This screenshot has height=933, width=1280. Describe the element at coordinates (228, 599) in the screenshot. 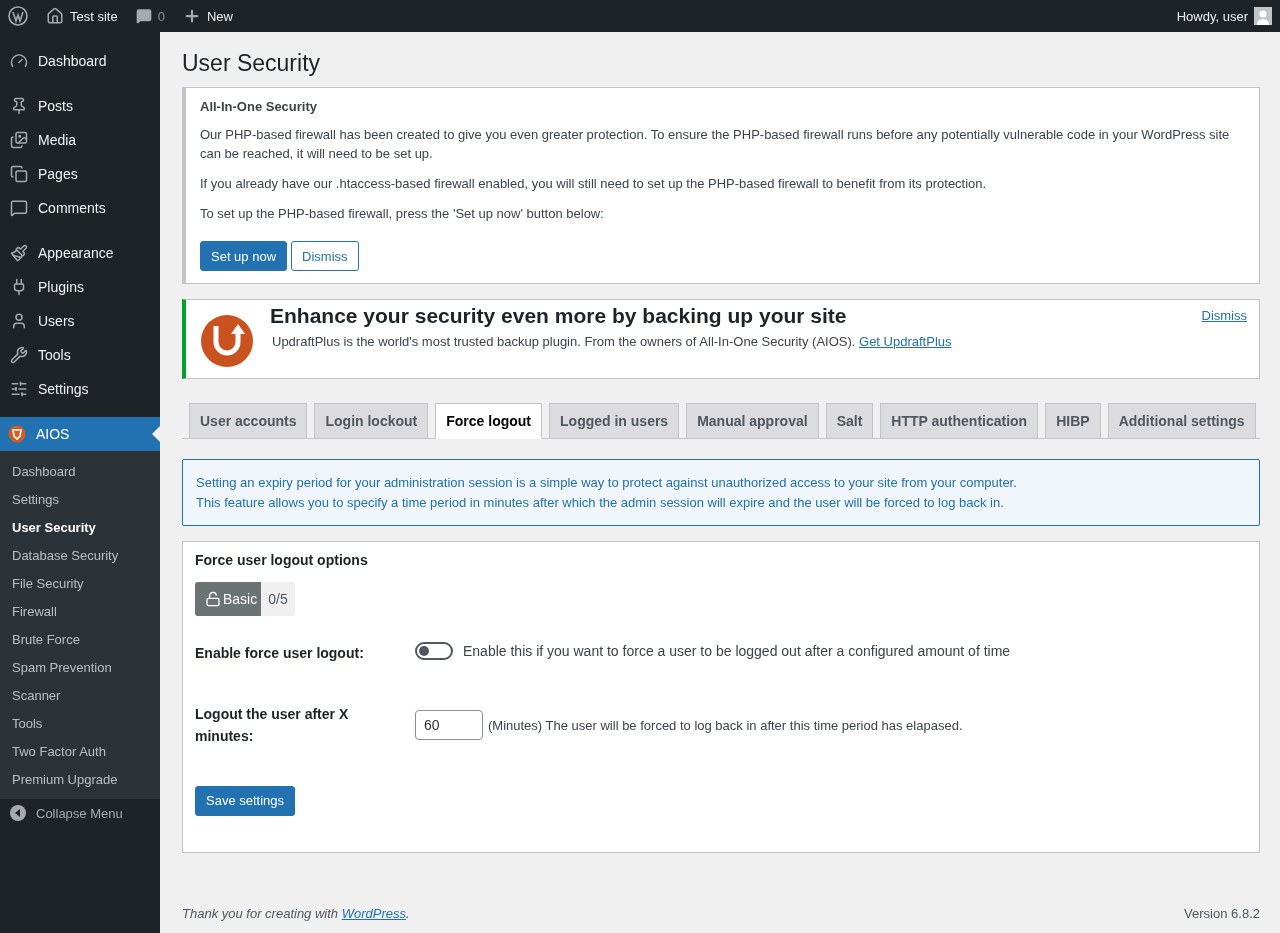

I see `badge-label: Basic` at that location.